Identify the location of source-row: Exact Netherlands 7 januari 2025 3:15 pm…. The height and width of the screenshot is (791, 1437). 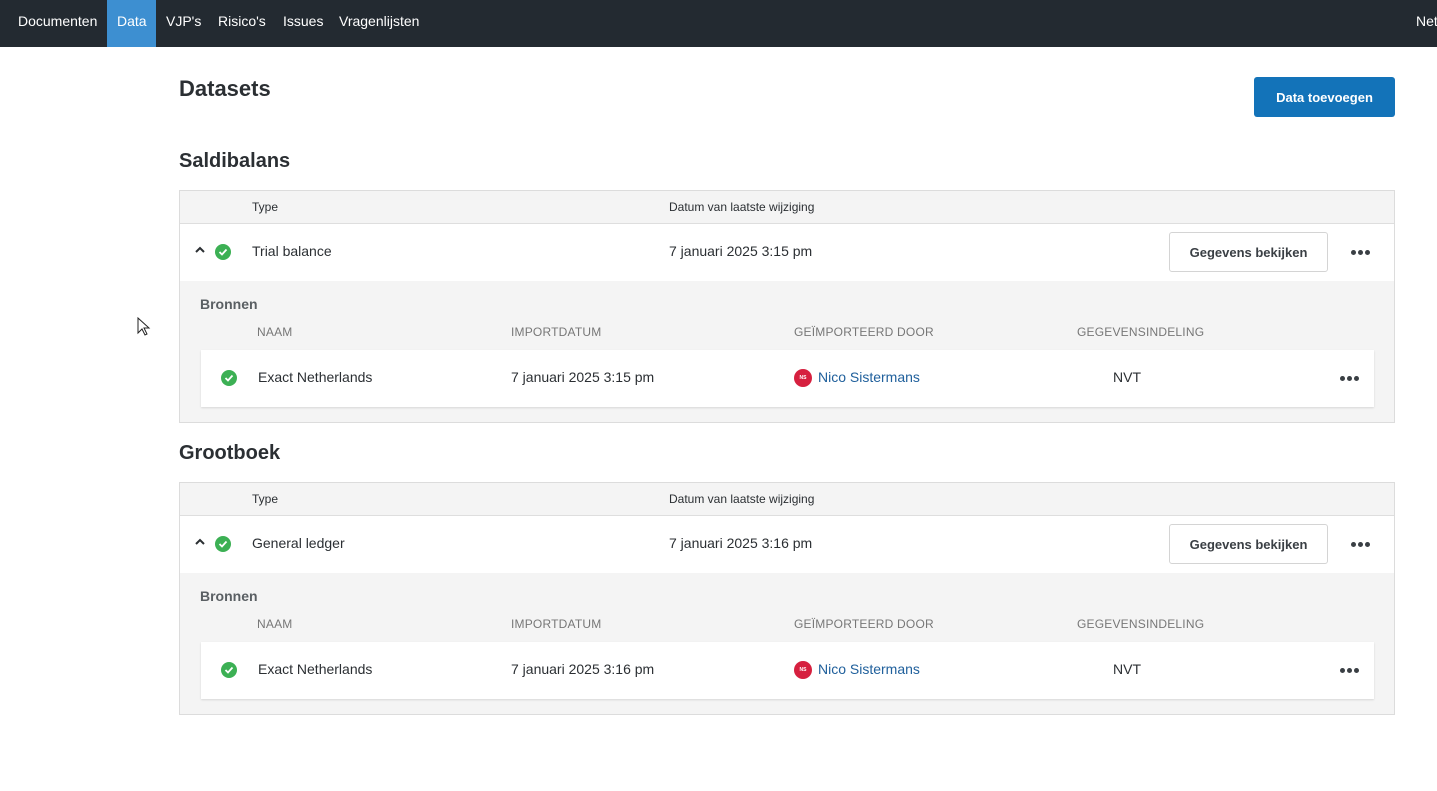
(787, 378).